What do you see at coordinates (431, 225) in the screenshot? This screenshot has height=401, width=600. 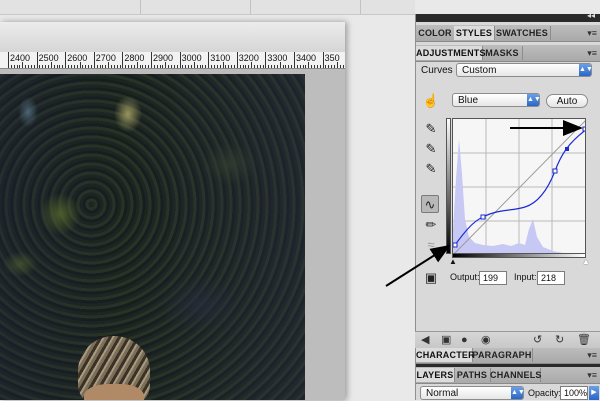 I see `pencil-draw-icon: ✏` at bounding box center [431, 225].